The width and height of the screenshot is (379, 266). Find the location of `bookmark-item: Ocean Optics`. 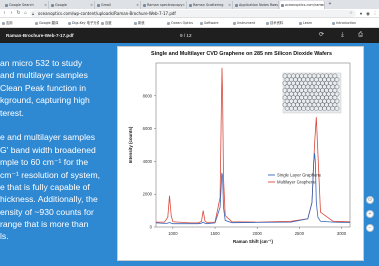

bookmark-item: Ocean Optics is located at coordinates (182, 23).